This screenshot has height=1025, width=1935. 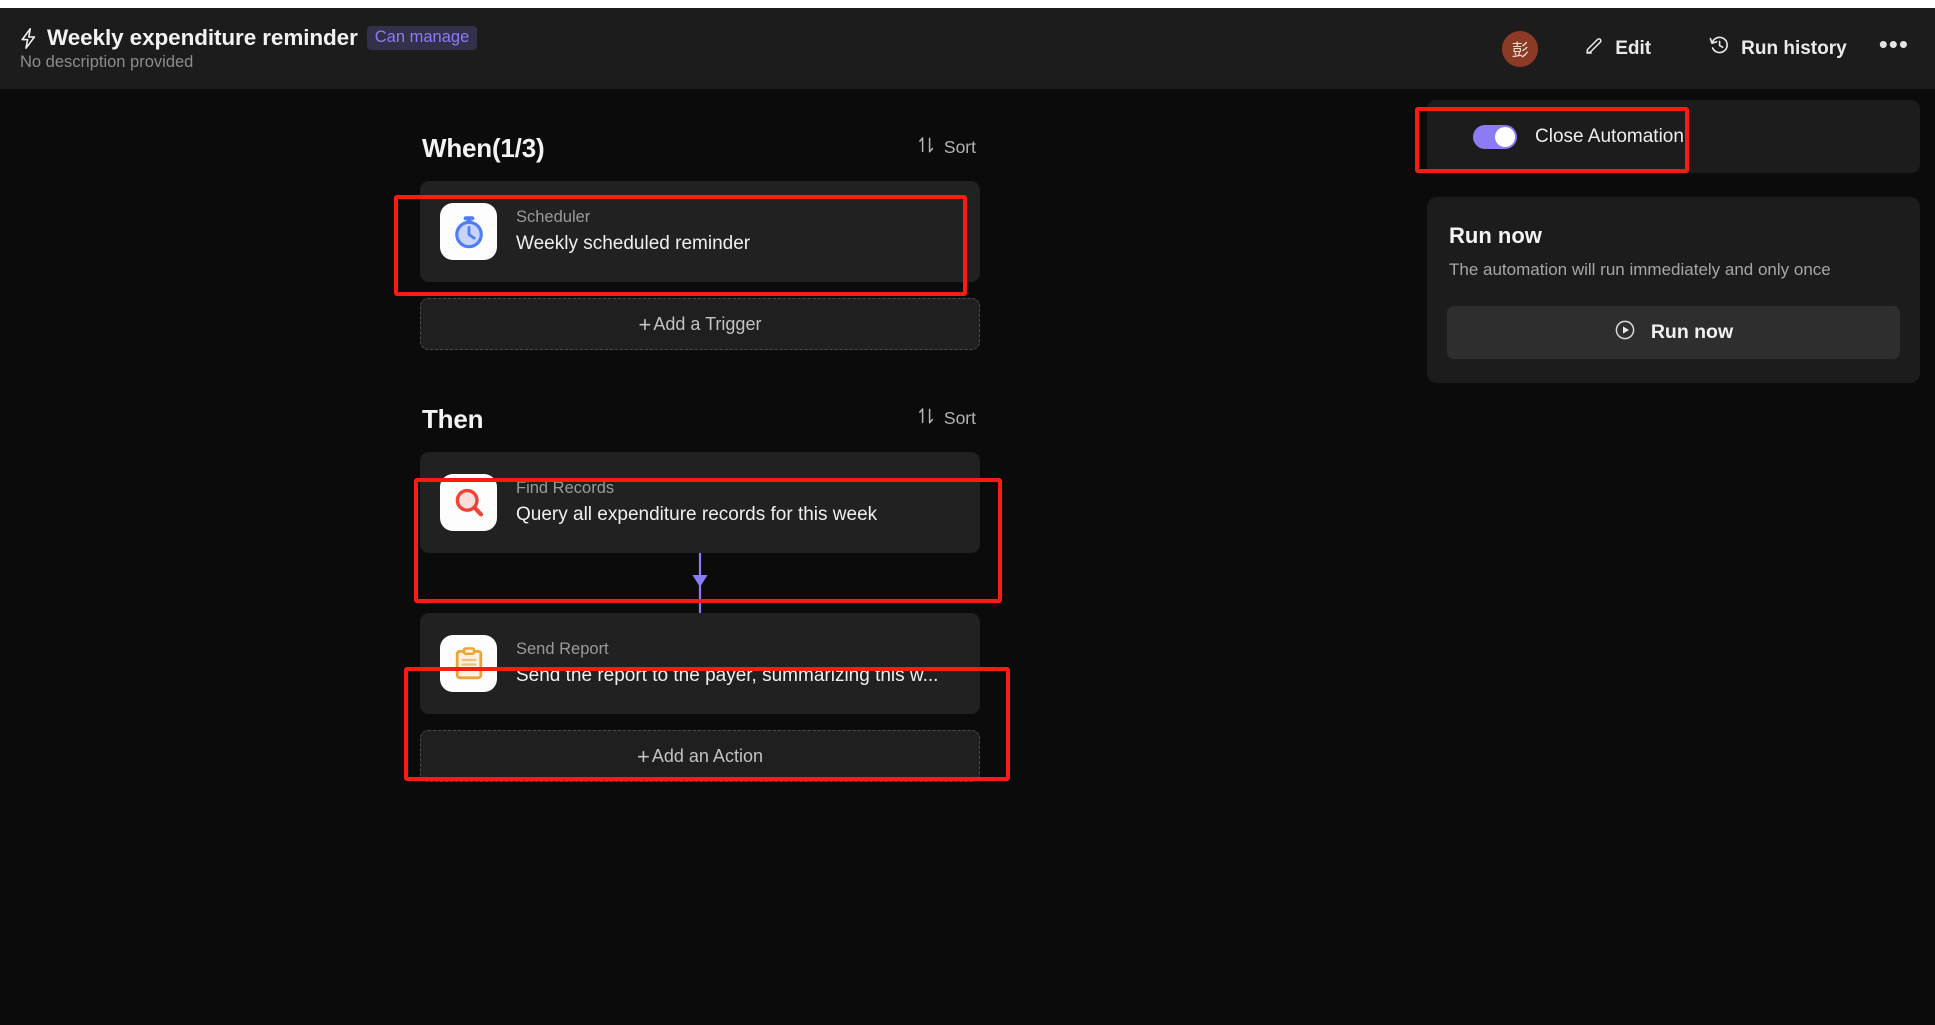 What do you see at coordinates (700, 377) in the screenshot?
I see `spacer-sections` at bounding box center [700, 377].